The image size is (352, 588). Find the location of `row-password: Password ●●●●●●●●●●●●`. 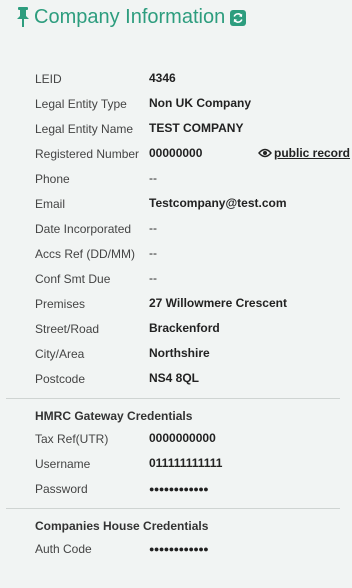

row-password: Password ●●●●●●●●●●●● is located at coordinates (176, 490).